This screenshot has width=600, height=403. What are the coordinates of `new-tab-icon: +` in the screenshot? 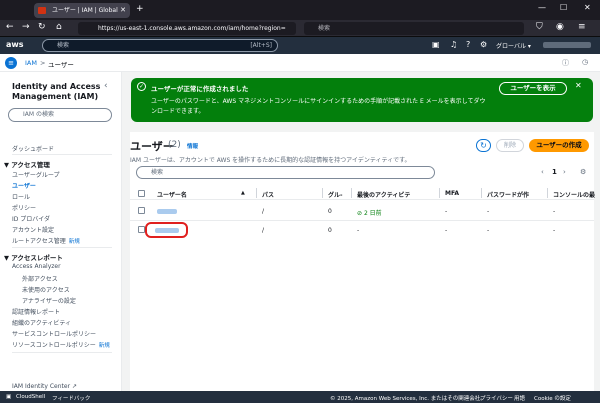 It's located at (140, 9).